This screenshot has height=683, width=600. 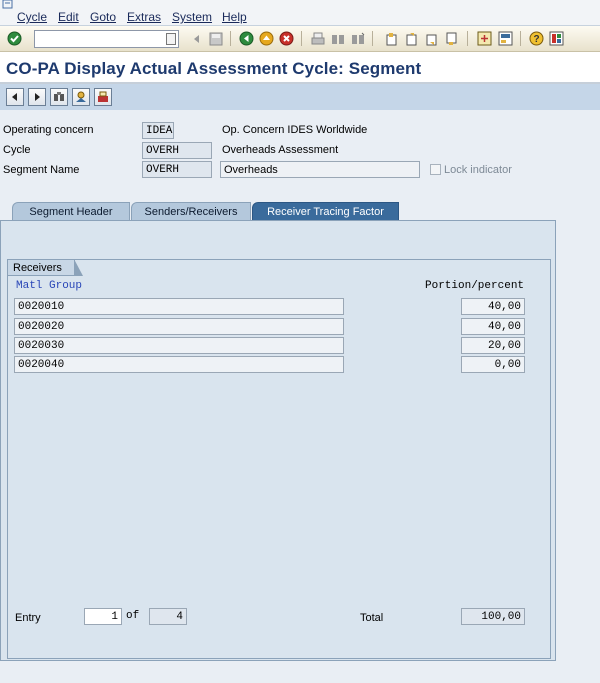 I want to click on segment-description-field: Overheads, so click(x=320, y=169).